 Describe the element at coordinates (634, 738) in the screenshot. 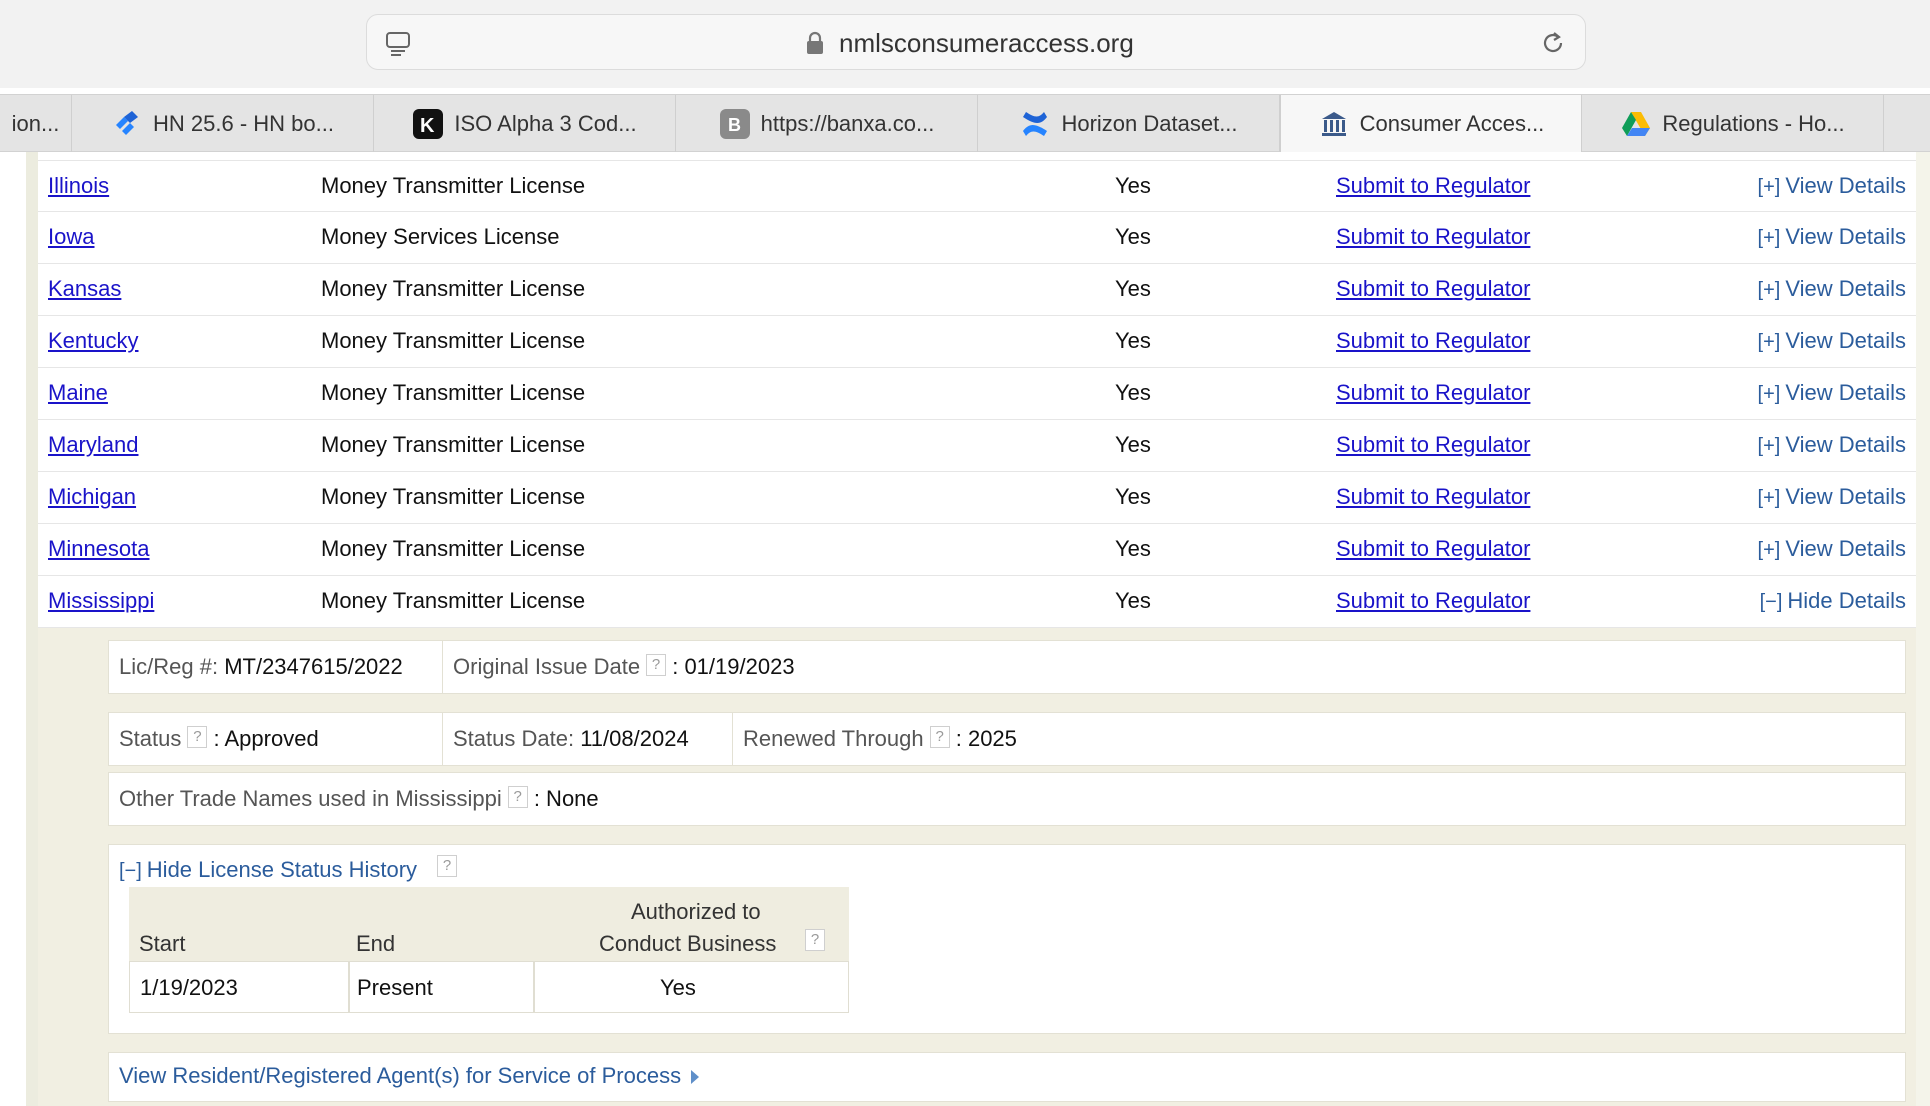

I see `status-date-value: 11/08/2024` at that location.